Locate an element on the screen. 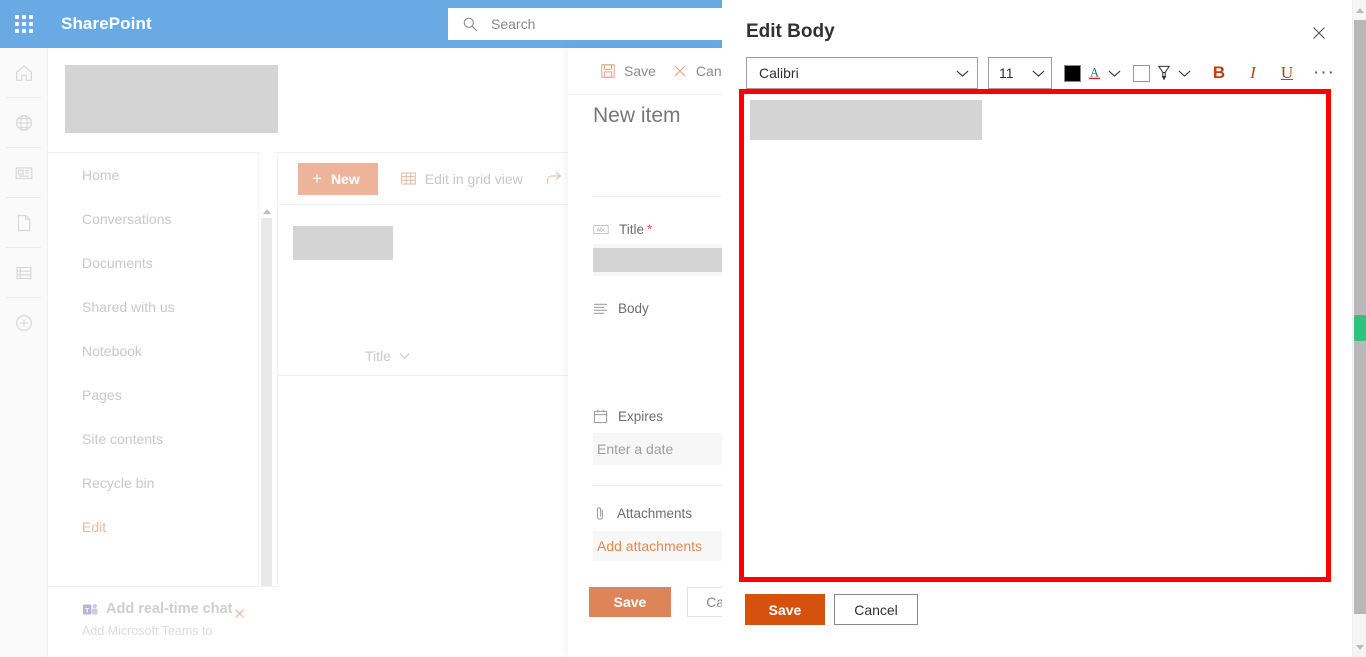 The width and height of the screenshot is (1366, 657). scroll-position-marker is located at coordinates (1360, 328).